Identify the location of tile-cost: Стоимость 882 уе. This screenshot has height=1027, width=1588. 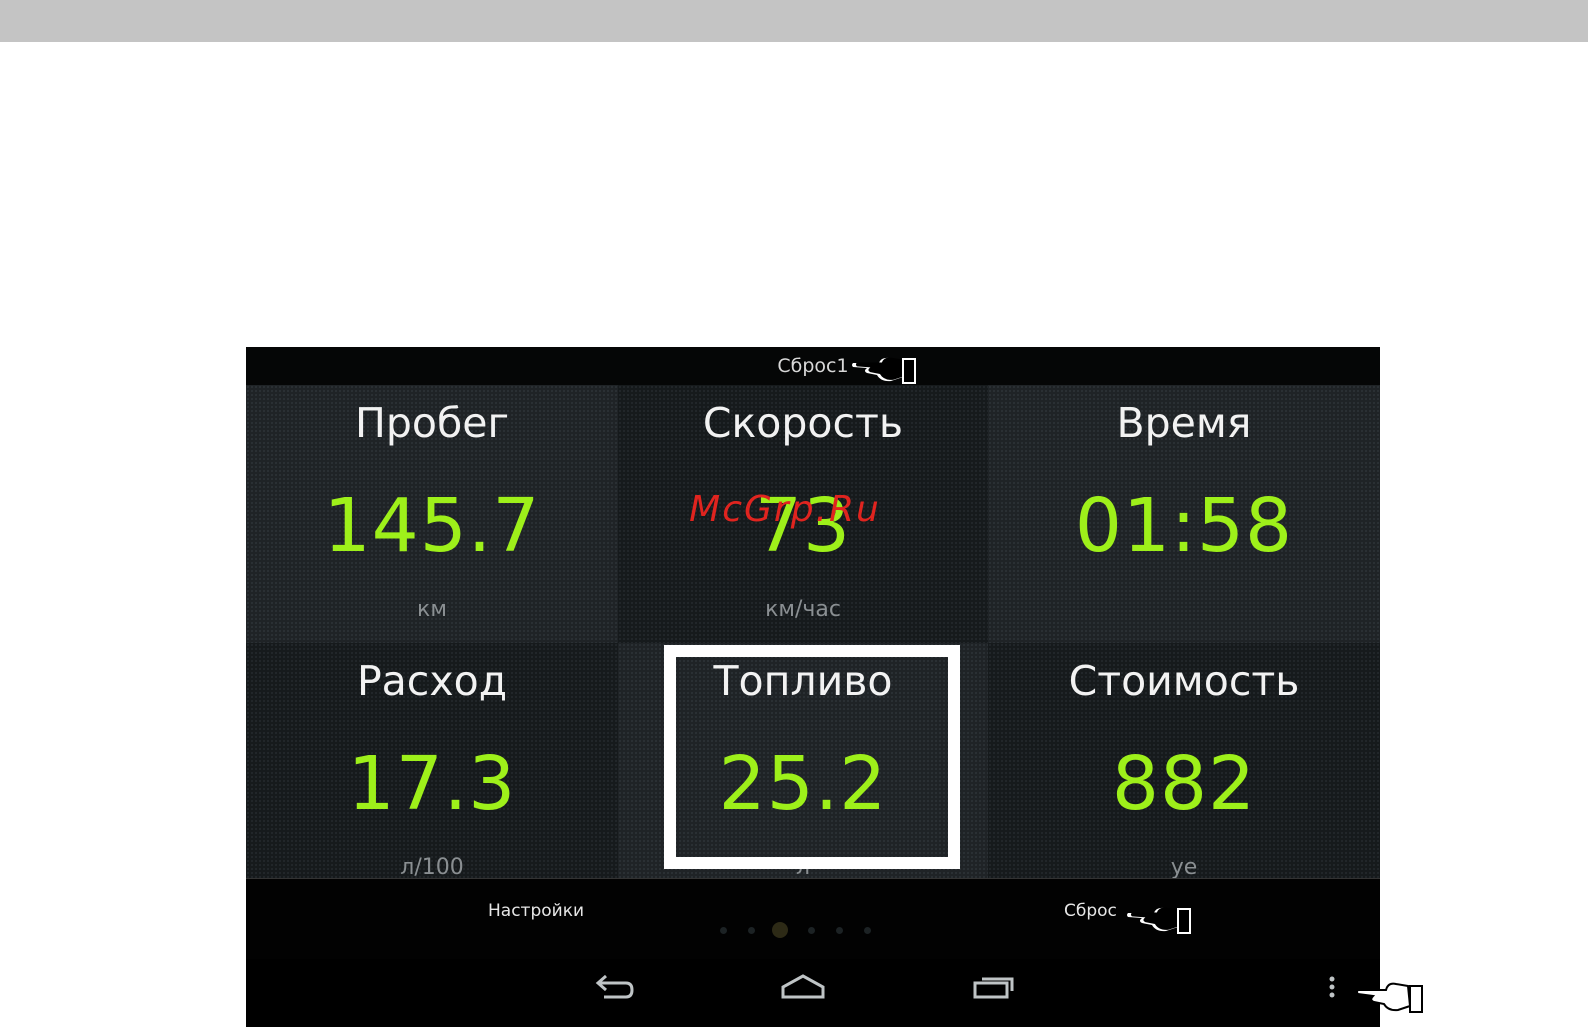
(1184, 777).